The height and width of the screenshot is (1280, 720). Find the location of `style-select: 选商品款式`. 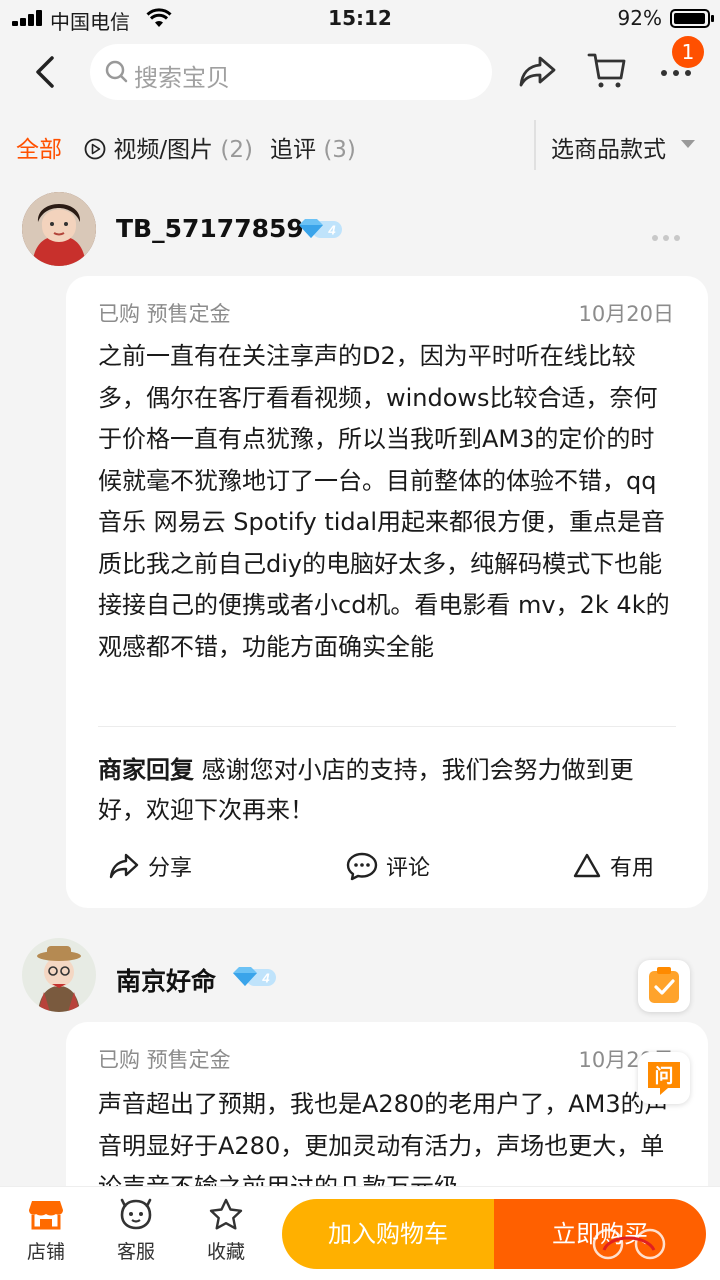

style-select: 选商品款式 is located at coordinates (608, 147).